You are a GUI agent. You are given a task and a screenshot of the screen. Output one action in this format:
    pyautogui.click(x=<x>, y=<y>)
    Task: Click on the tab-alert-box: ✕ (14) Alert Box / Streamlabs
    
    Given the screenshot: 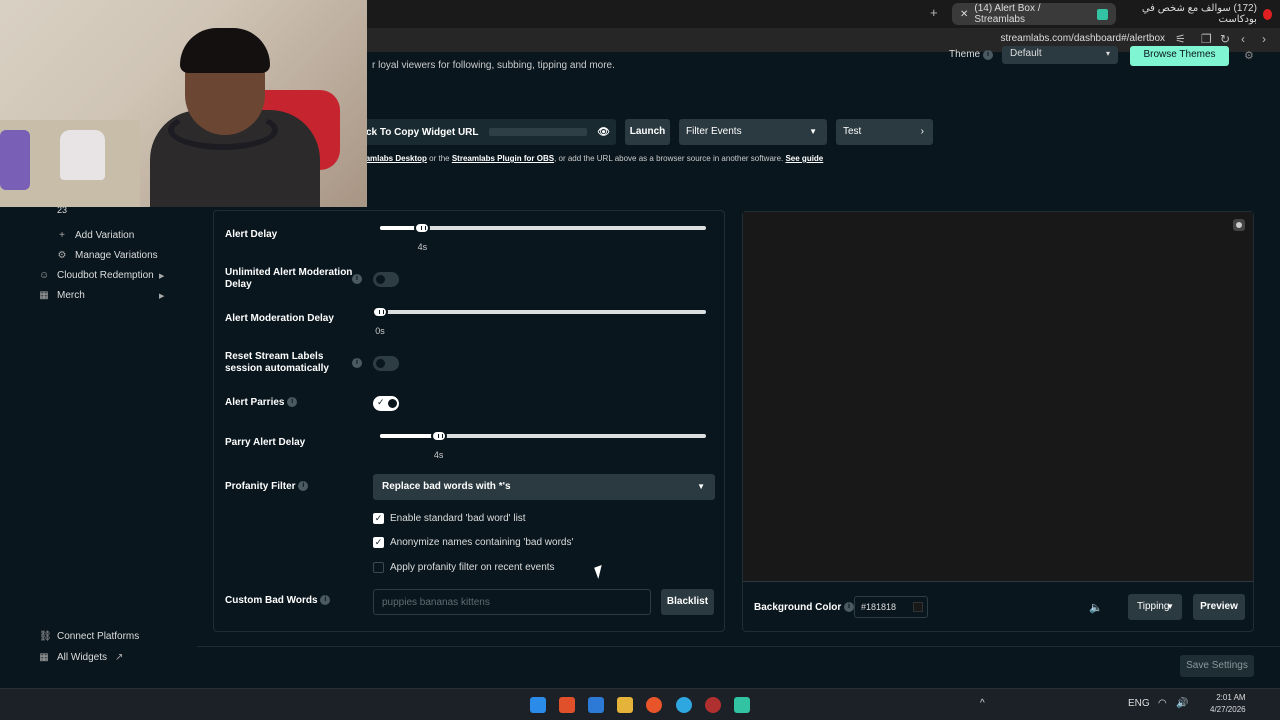 What is the action you would take?
    pyautogui.click(x=1034, y=14)
    